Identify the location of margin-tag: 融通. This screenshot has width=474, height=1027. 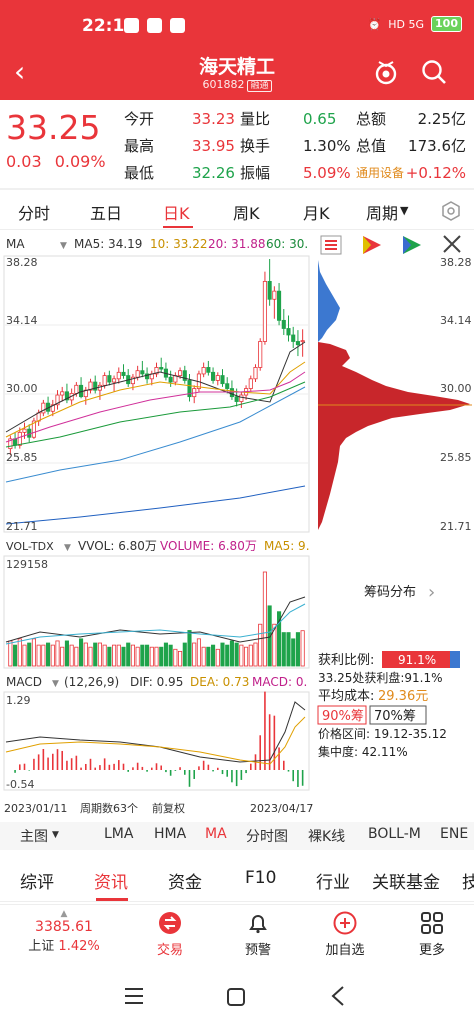
(259, 86).